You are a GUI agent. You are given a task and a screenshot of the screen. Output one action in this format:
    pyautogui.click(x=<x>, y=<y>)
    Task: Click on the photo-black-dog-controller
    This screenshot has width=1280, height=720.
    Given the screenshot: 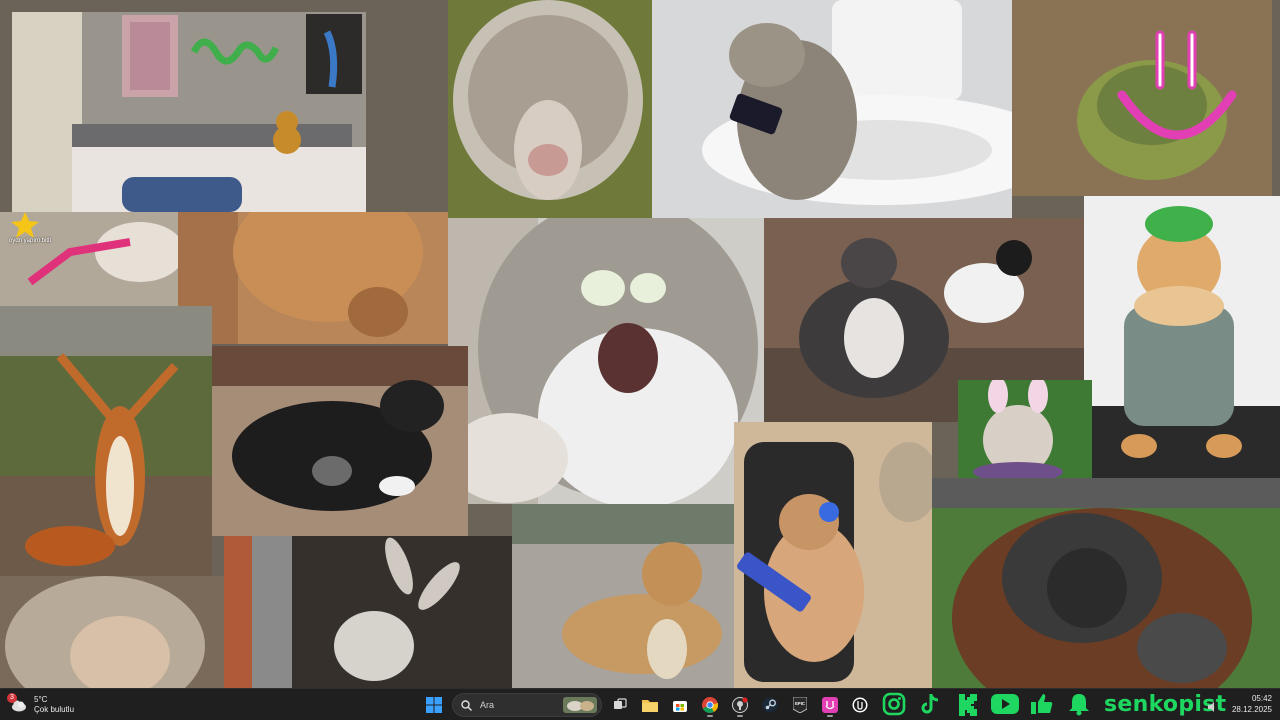 What is the action you would take?
    pyautogui.click(x=340, y=441)
    